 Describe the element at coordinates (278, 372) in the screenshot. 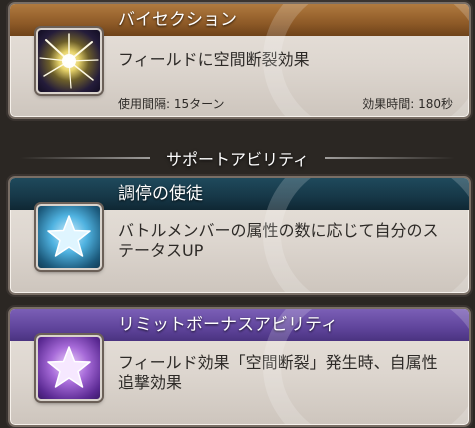

I see `limit-bonus-ability-description: フィールド効果「空間断裂」発生時、自属性追撃効果` at that location.